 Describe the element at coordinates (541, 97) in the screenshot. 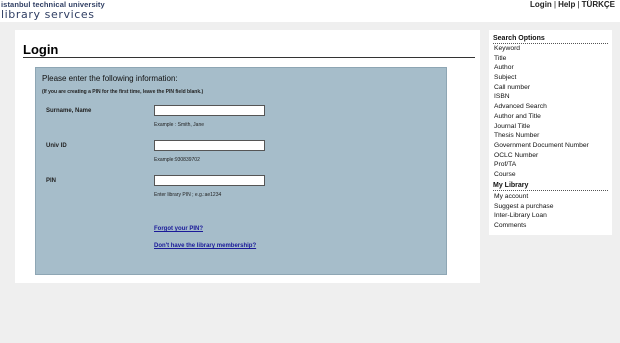

I see `sidebar-item-isbn: ISBN` at that location.